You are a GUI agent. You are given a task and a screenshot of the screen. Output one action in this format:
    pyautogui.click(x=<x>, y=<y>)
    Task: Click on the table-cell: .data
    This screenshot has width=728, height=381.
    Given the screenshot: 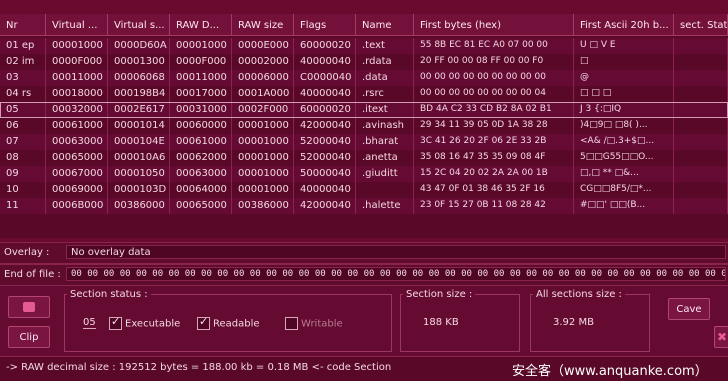 What is the action you would take?
    pyautogui.click(x=385, y=78)
    